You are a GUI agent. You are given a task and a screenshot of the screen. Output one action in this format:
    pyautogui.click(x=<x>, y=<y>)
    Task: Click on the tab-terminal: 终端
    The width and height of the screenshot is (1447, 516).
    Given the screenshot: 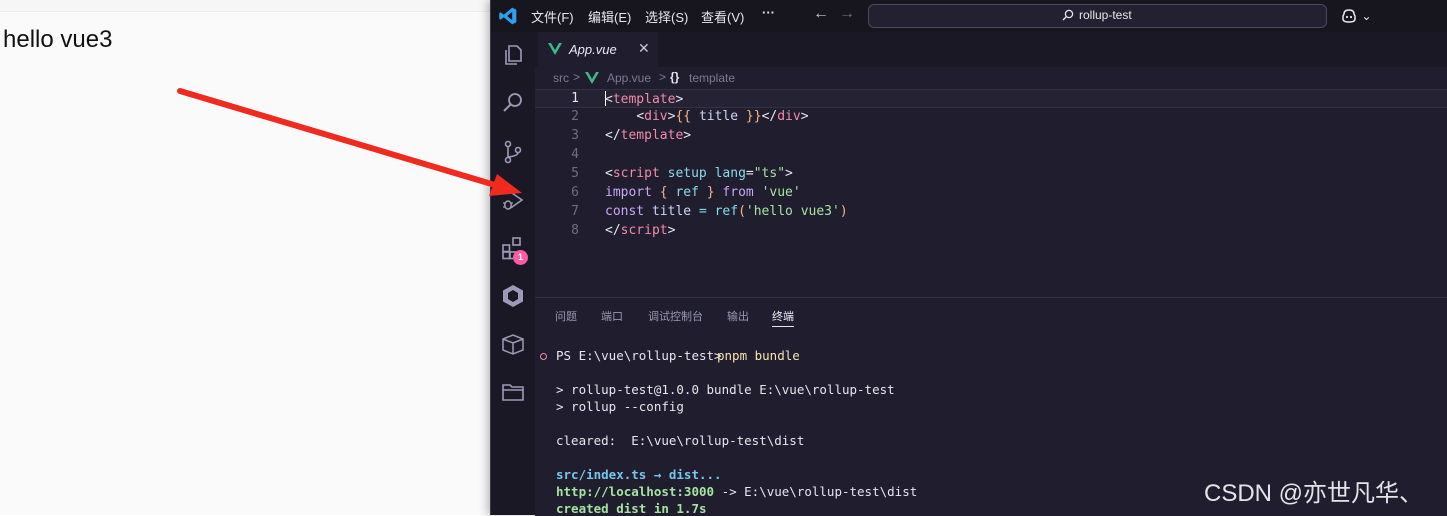 What is the action you would take?
    pyautogui.click(x=783, y=317)
    